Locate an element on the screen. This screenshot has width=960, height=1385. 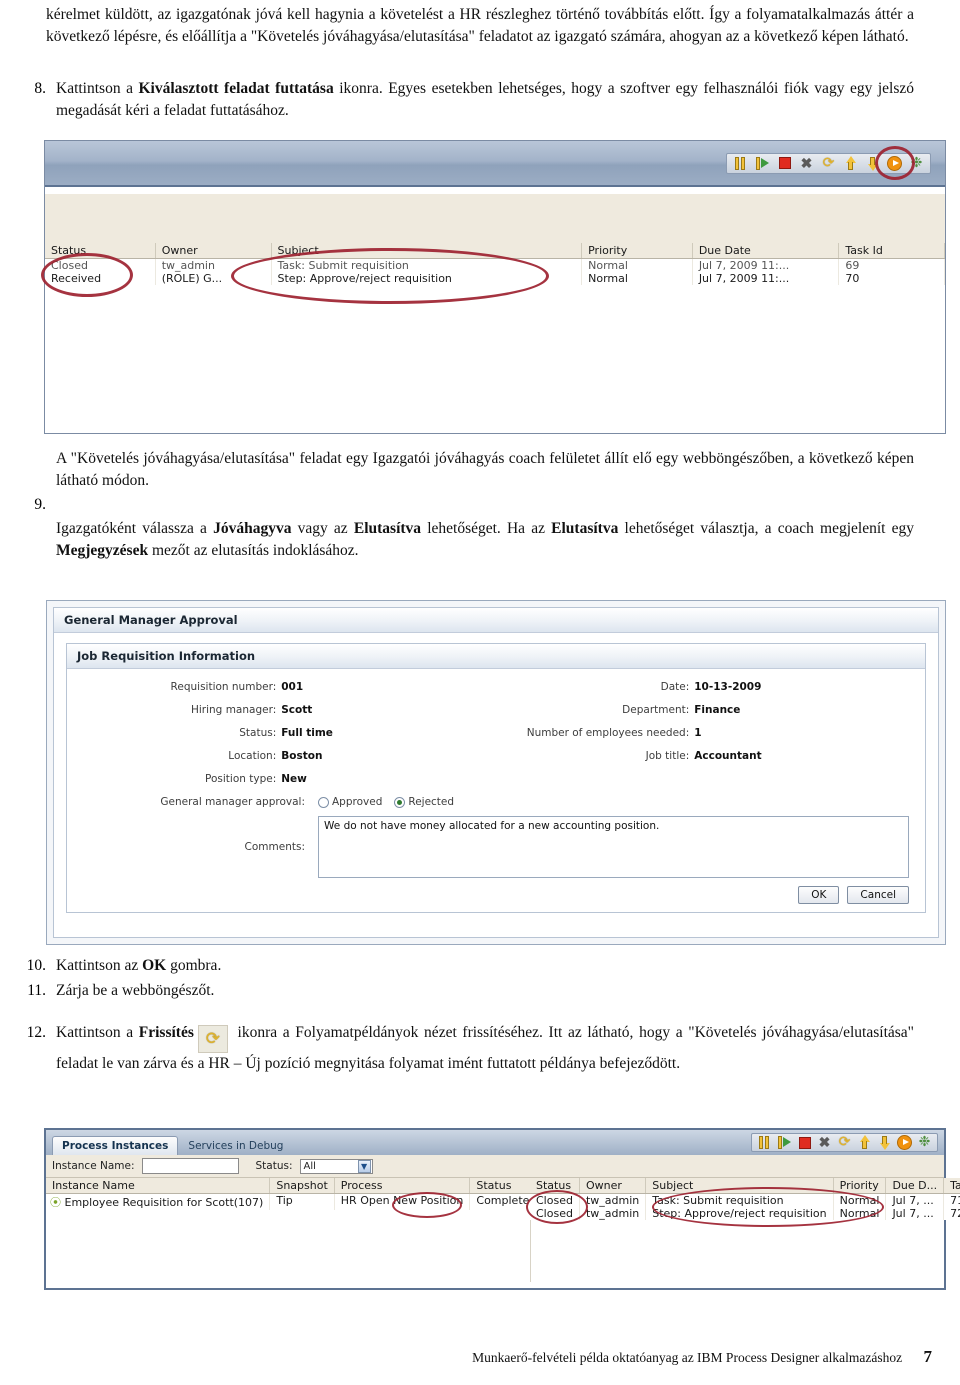
step-11-body: Zárja be a webböngészőt. is located at coordinates (485, 991).